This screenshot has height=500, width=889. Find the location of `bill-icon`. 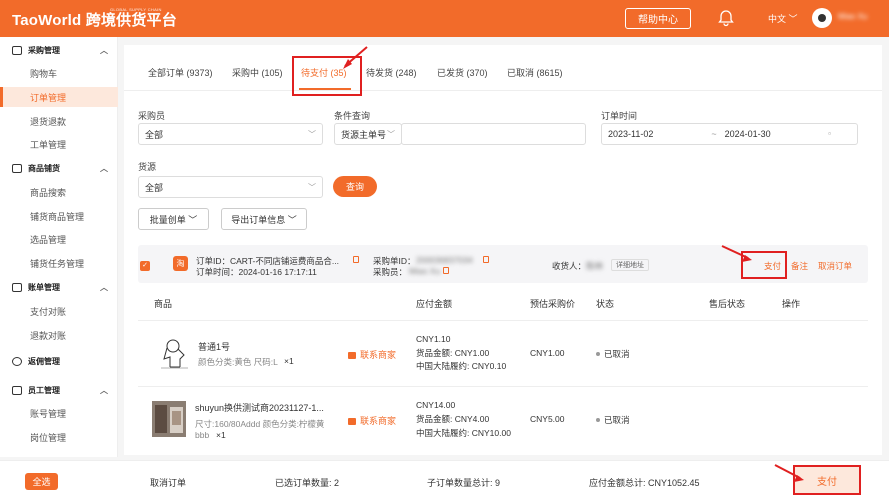

bill-icon is located at coordinates (17, 287).